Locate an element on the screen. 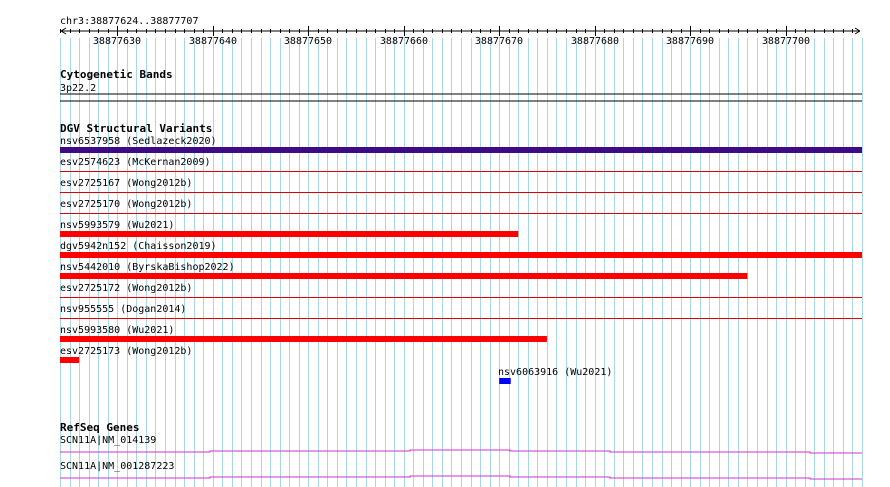 This screenshot has height=487, width=890. variant-label: esv2725167 (Wong2012b) is located at coordinates (126, 183).